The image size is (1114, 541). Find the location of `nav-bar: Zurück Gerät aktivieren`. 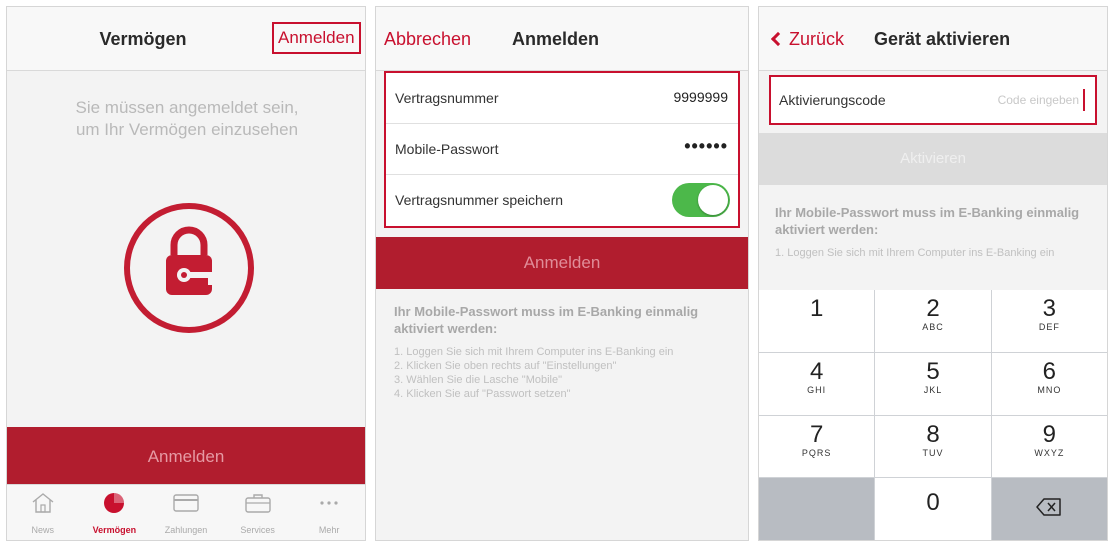

nav-bar: Zurück Gerät aktivieren is located at coordinates (933, 39).